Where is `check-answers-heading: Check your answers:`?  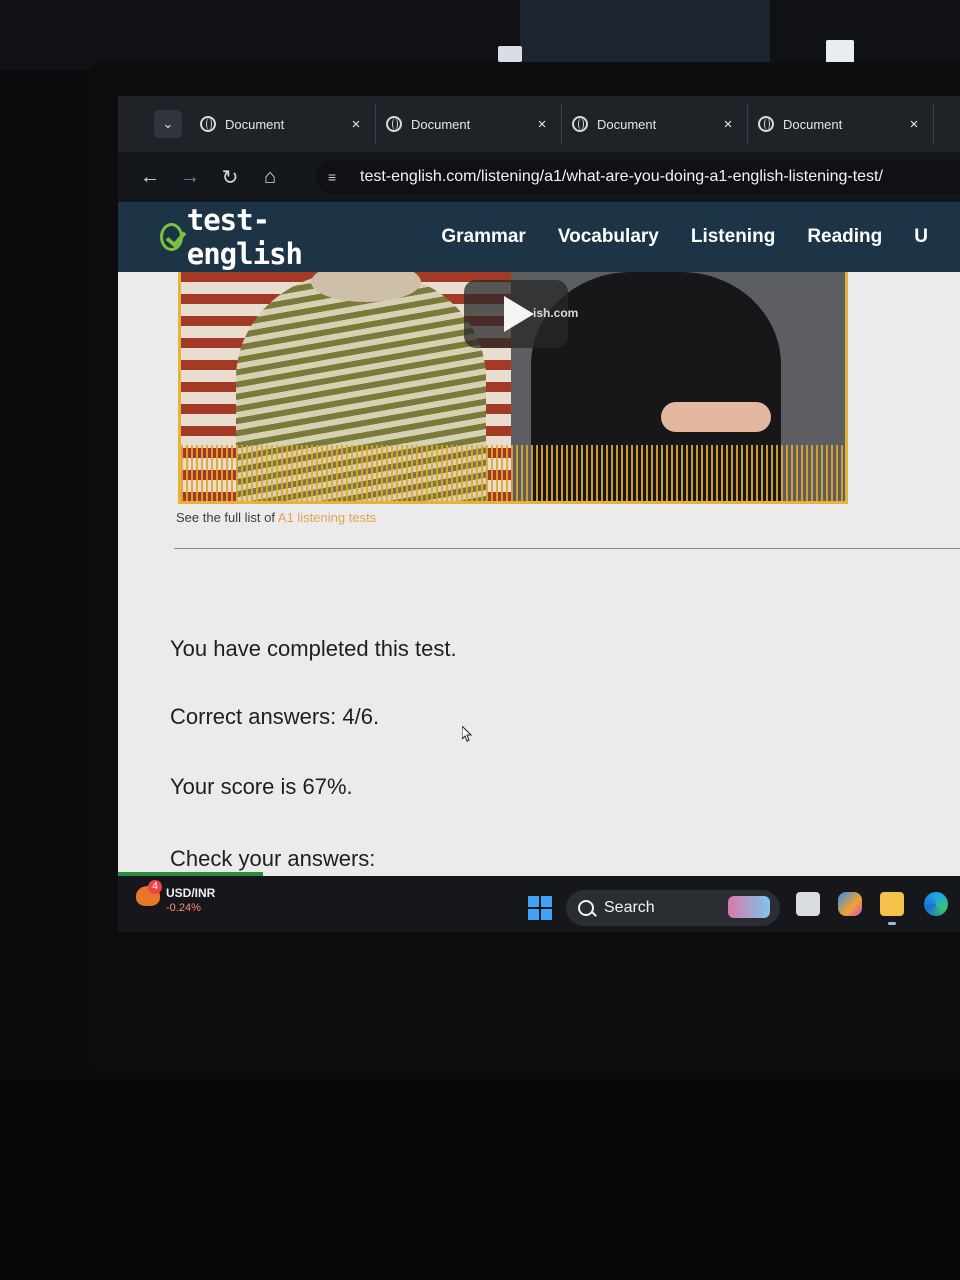 check-answers-heading: Check your answers: is located at coordinates (273, 858).